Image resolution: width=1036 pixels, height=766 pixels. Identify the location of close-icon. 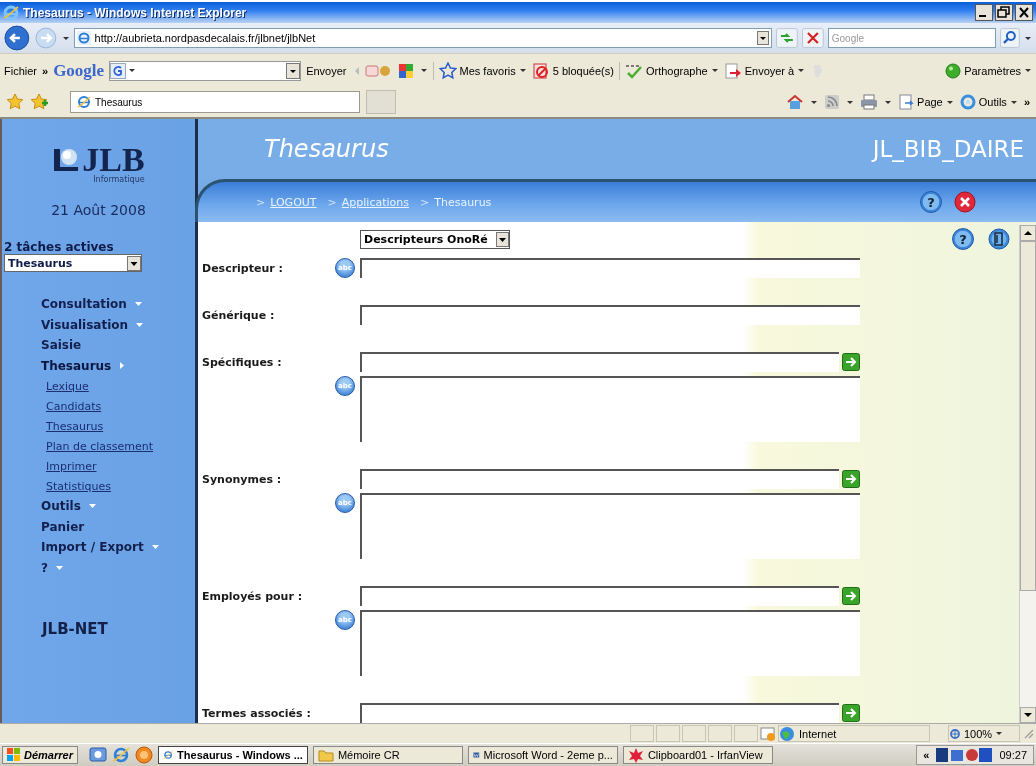
(965, 202).